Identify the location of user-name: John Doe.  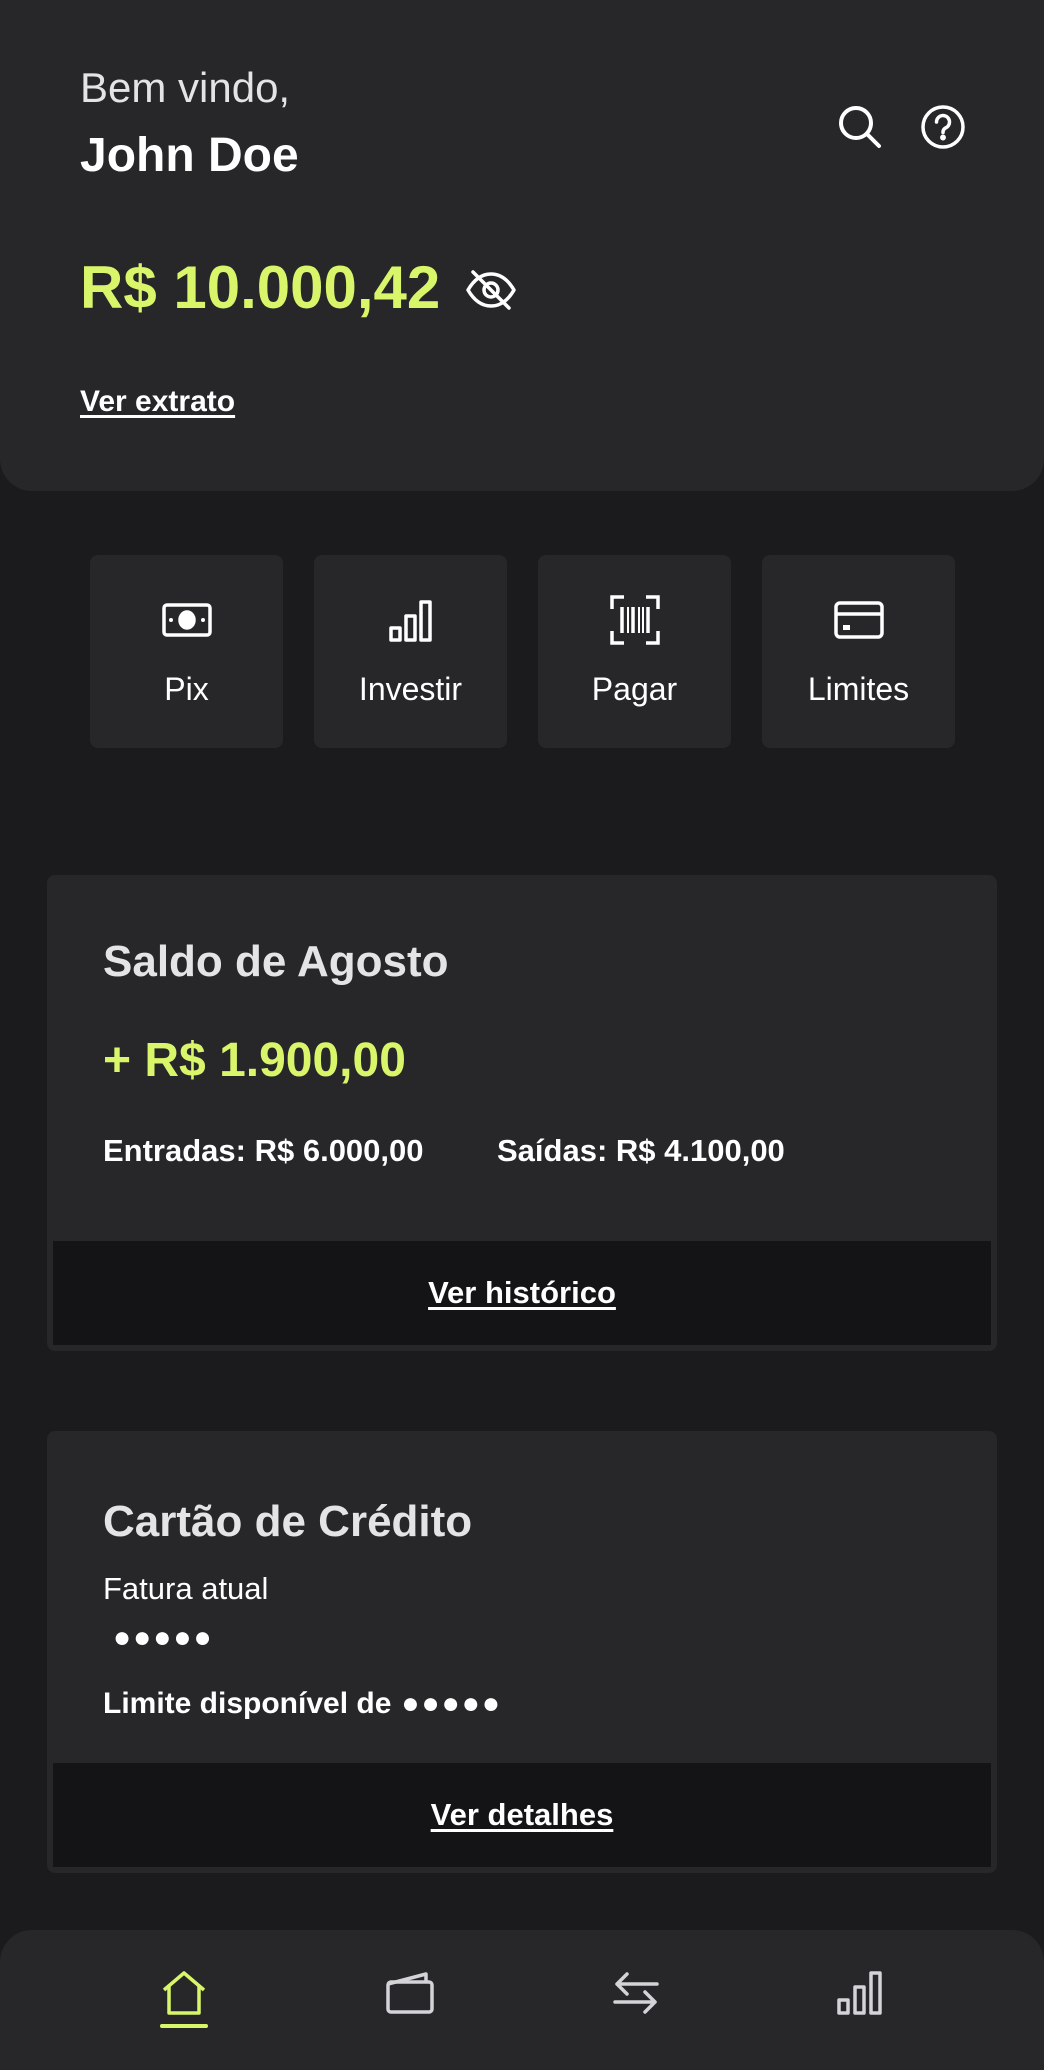
(189, 155).